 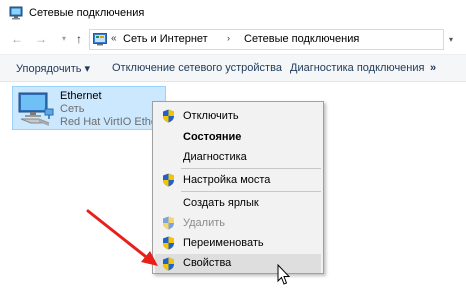 I want to click on menu-item-label: Удалить, so click(x=204, y=223).